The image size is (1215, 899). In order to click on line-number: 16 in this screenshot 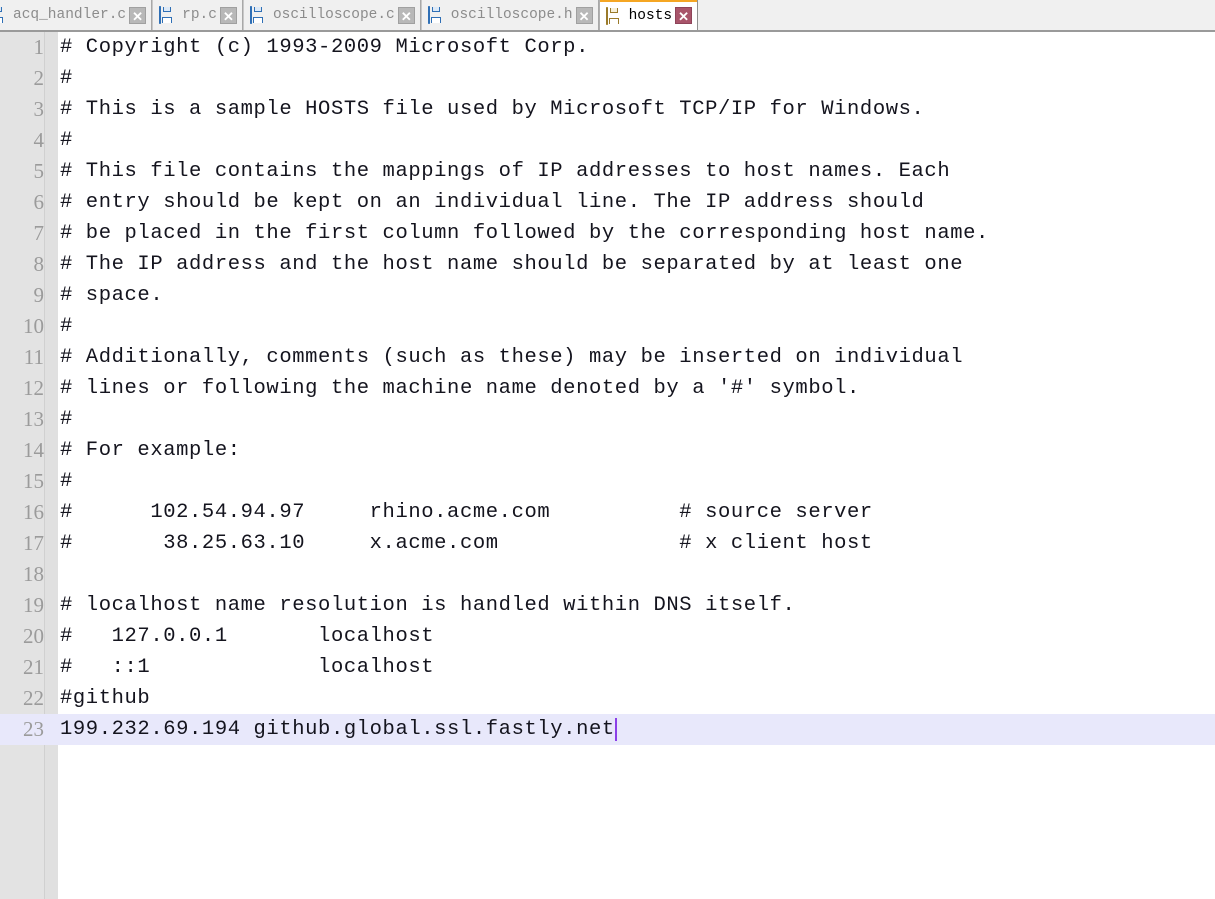, I will do `click(33, 512)`.